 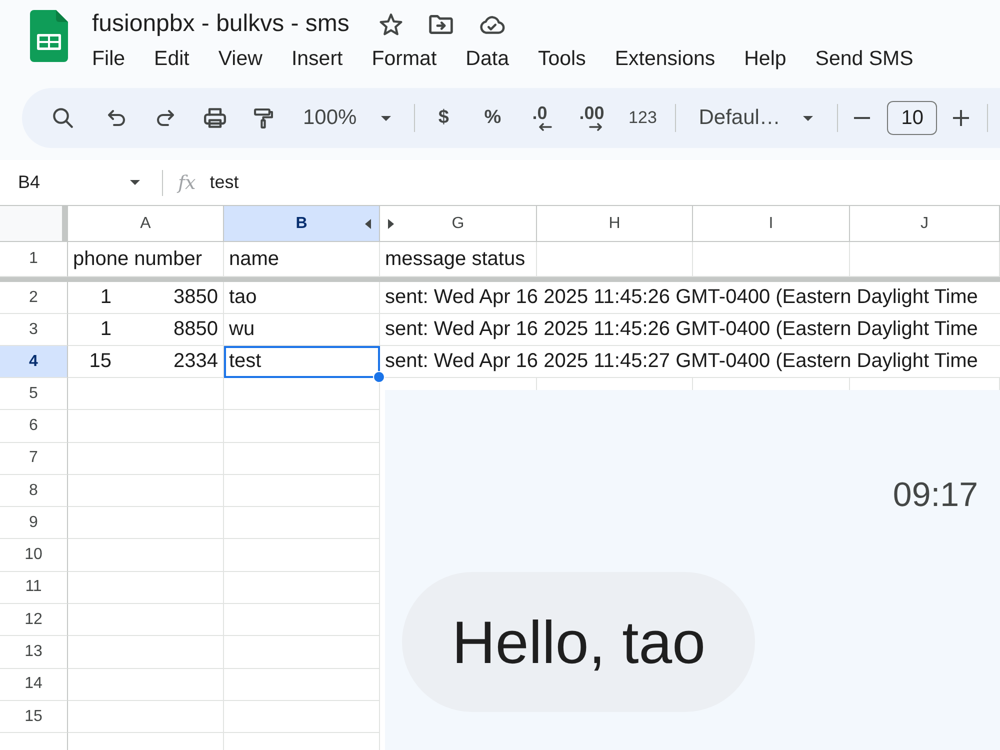 What do you see at coordinates (116, 118) in the screenshot?
I see `undo-icon` at bounding box center [116, 118].